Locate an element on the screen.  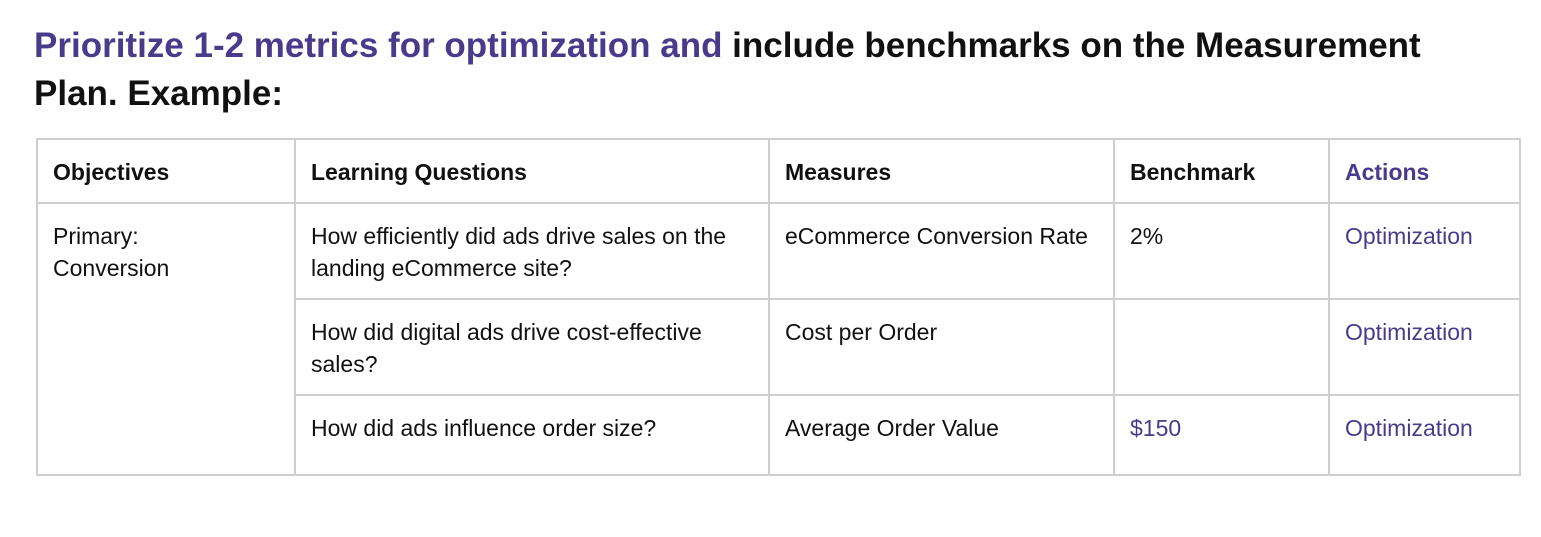
header-benchmark: Benchmark is located at coordinates (1221, 171).